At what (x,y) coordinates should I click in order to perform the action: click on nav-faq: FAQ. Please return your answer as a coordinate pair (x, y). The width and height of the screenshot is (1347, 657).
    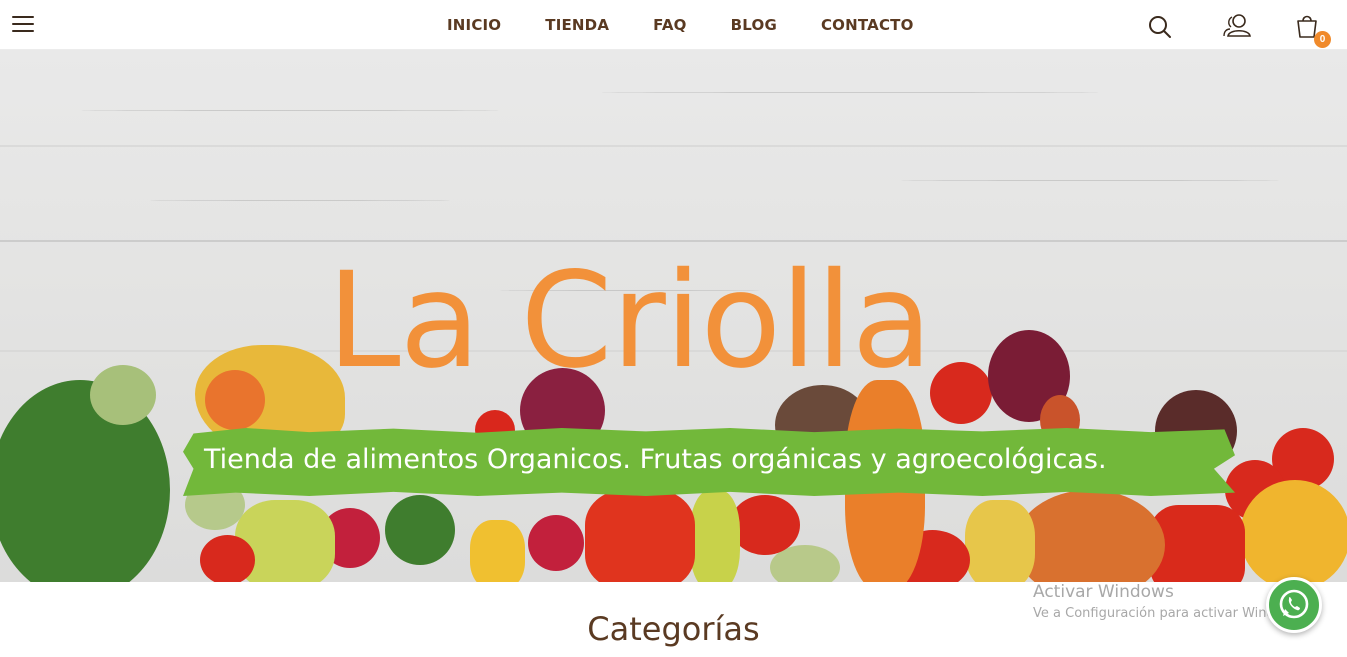
    Looking at the image, I should click on (670, 25).